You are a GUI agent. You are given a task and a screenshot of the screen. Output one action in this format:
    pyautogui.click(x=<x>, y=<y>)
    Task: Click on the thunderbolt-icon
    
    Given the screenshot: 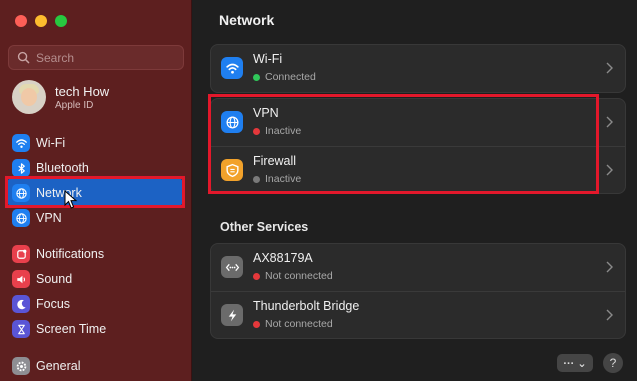 What is the action you would take?
    pyautogui.click(x=232, y=315)
    